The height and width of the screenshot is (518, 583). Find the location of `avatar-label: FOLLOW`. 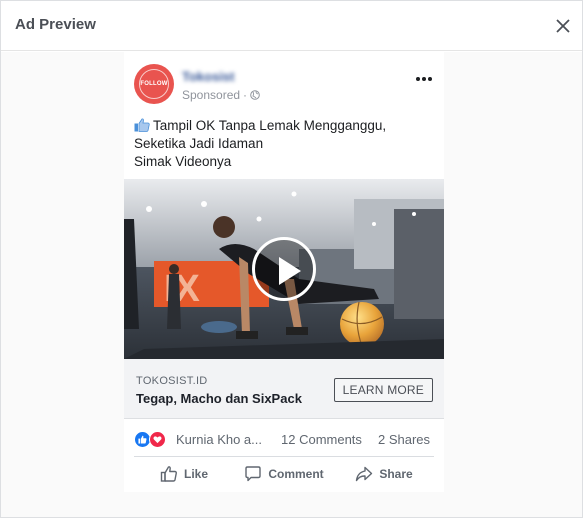

avatar-label: FOLLOW is located at coordinates (154, 84).